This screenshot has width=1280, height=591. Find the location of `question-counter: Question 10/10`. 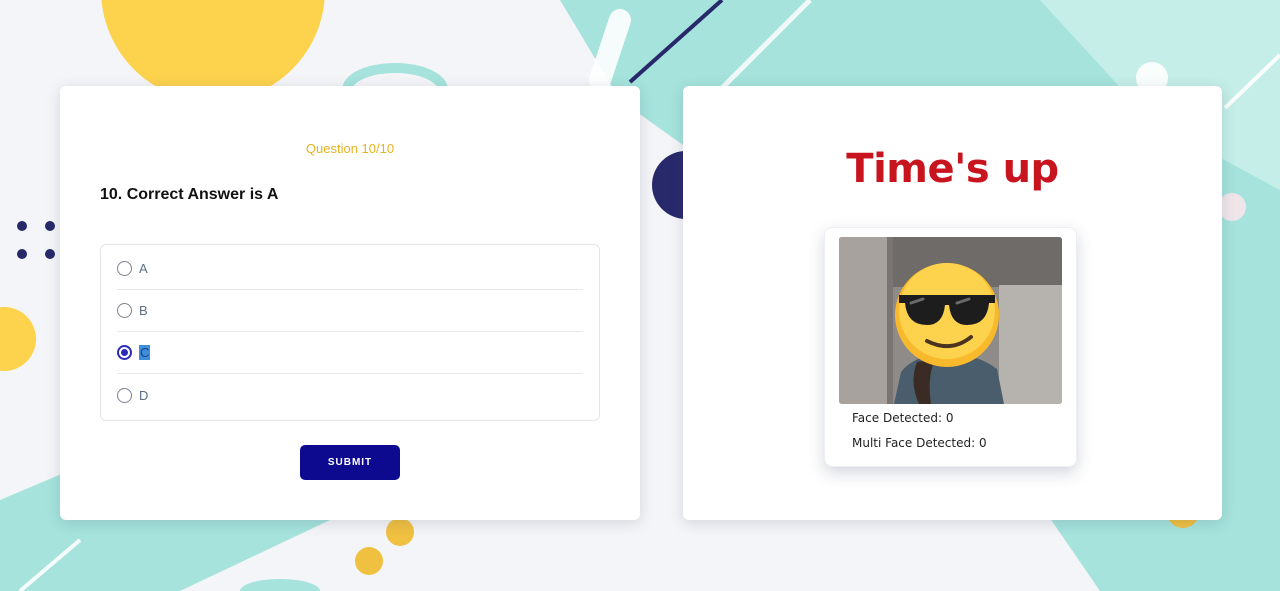

question-counter: Question 10/10 is located at coordinates (350, 148).